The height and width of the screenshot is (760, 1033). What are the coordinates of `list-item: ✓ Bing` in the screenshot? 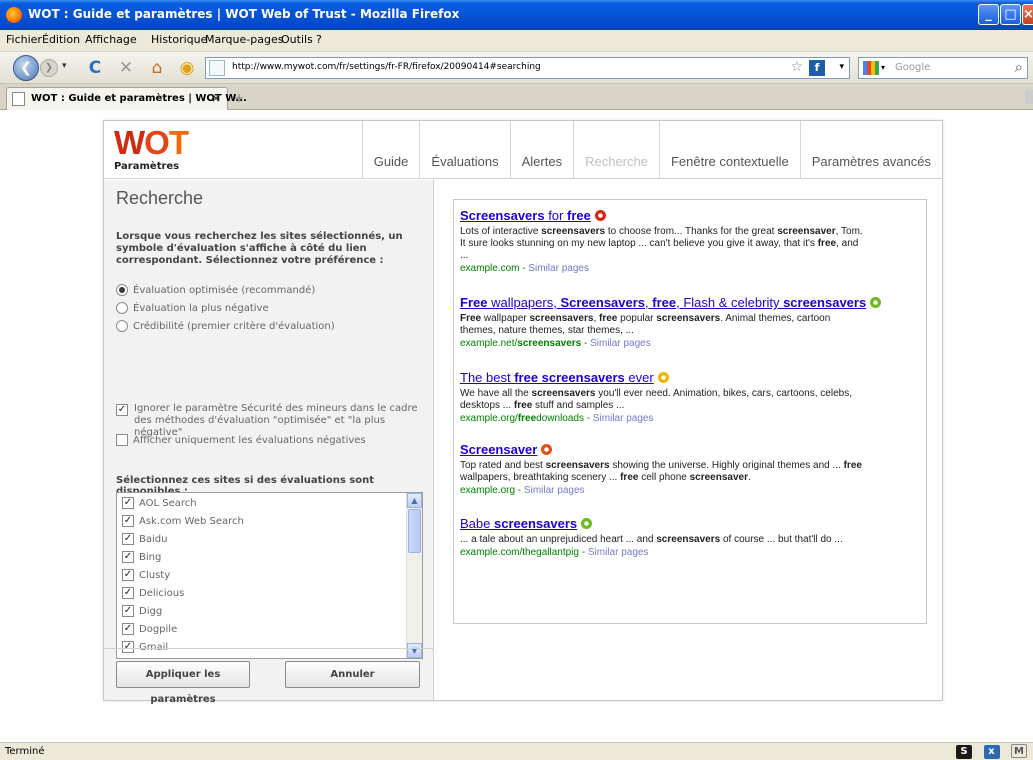 It's located at (141, 557).